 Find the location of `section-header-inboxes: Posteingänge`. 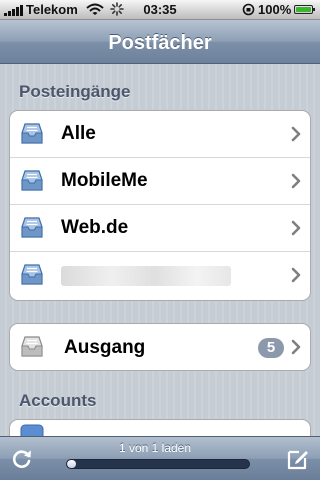

section-header-inboxes: Posteingänge is located at coordinates (75, 91).